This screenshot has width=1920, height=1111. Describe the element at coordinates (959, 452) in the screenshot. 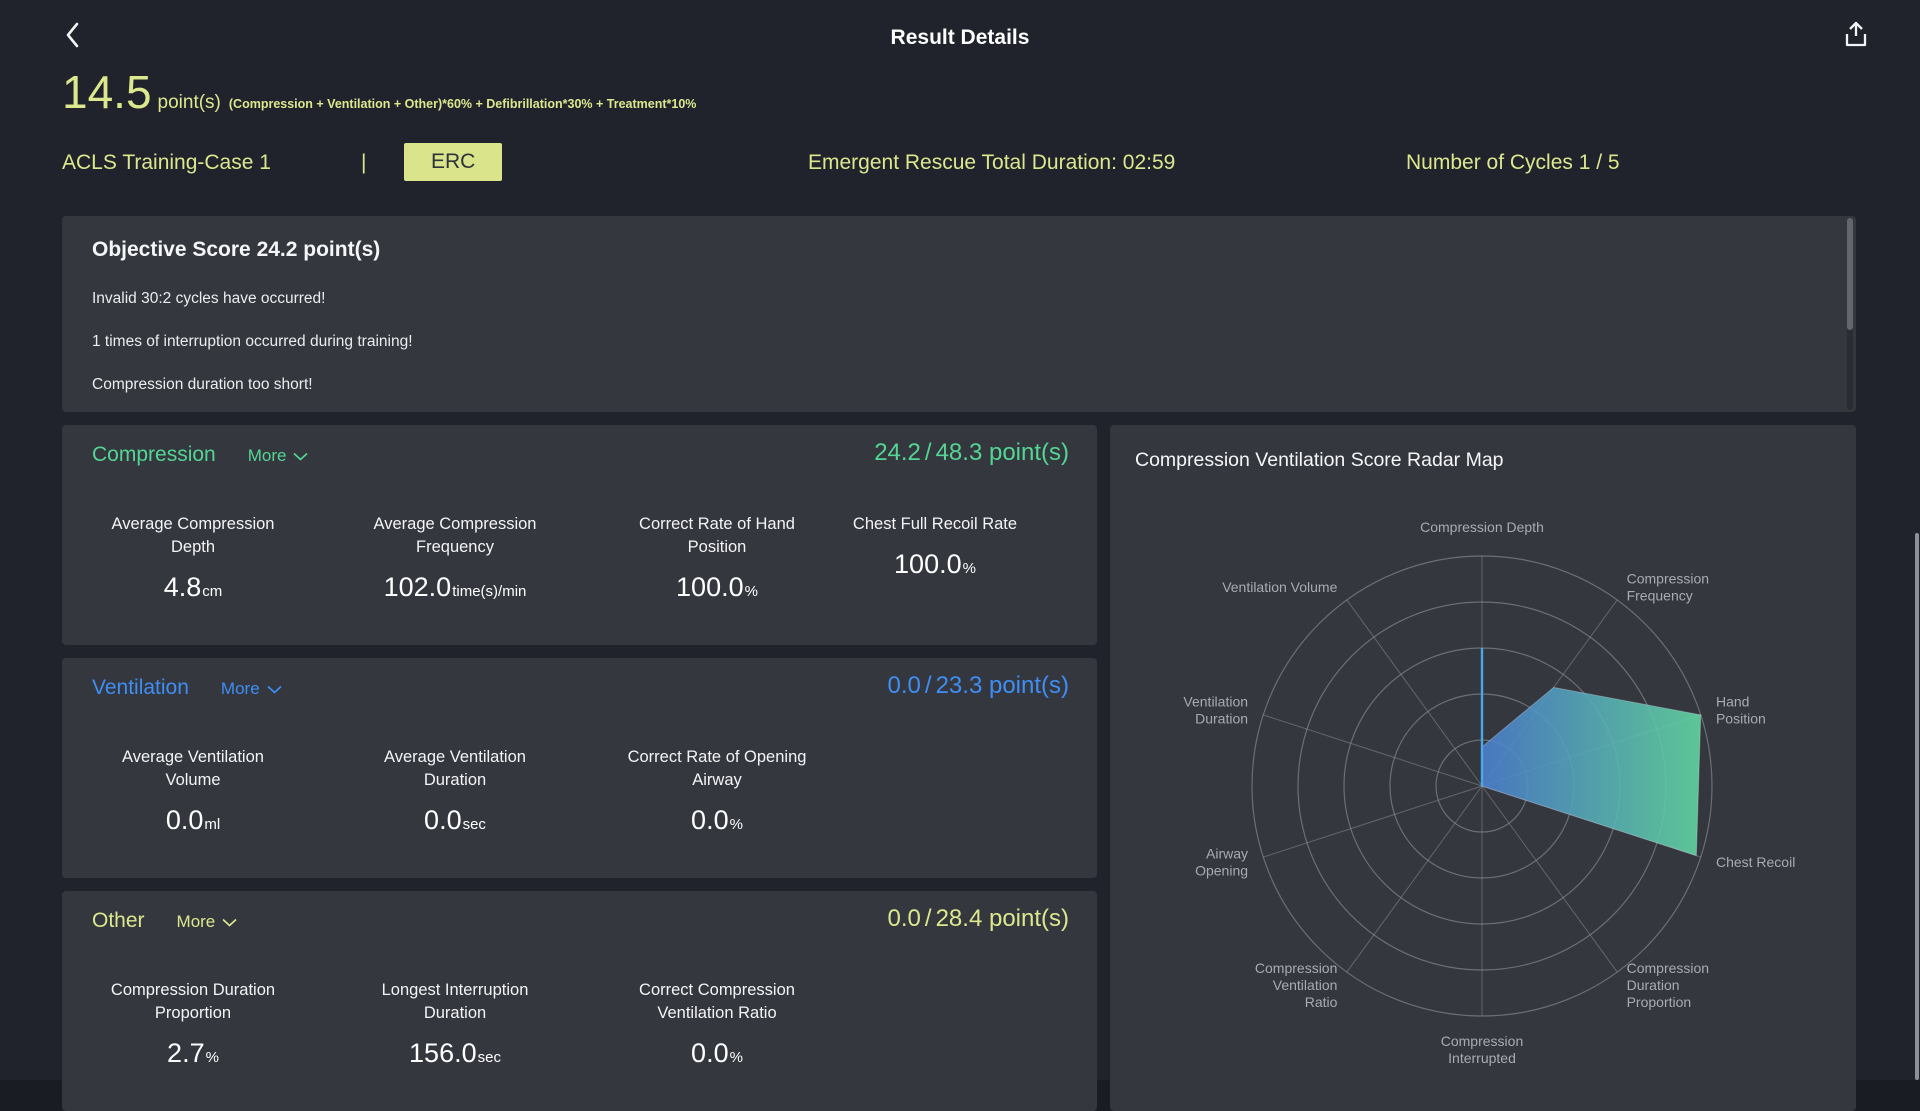

I see `score-max: 48.3` at that location.